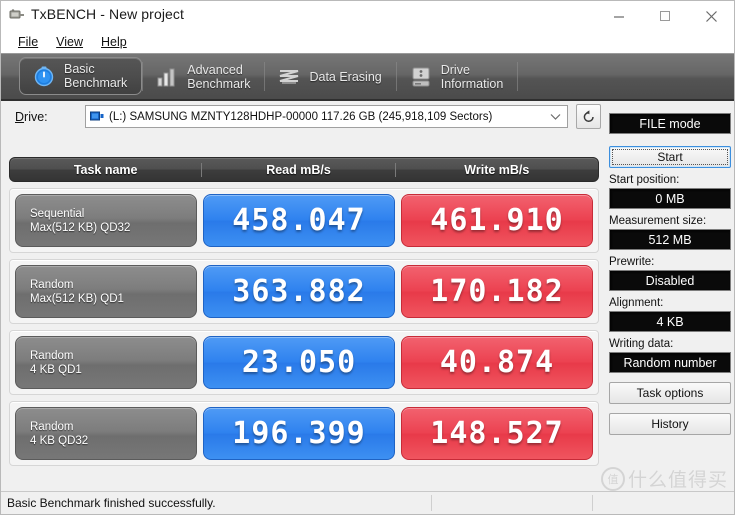 The image size is (735, 515). I want to click on row-read-value: 363.882, so click(299, 291).